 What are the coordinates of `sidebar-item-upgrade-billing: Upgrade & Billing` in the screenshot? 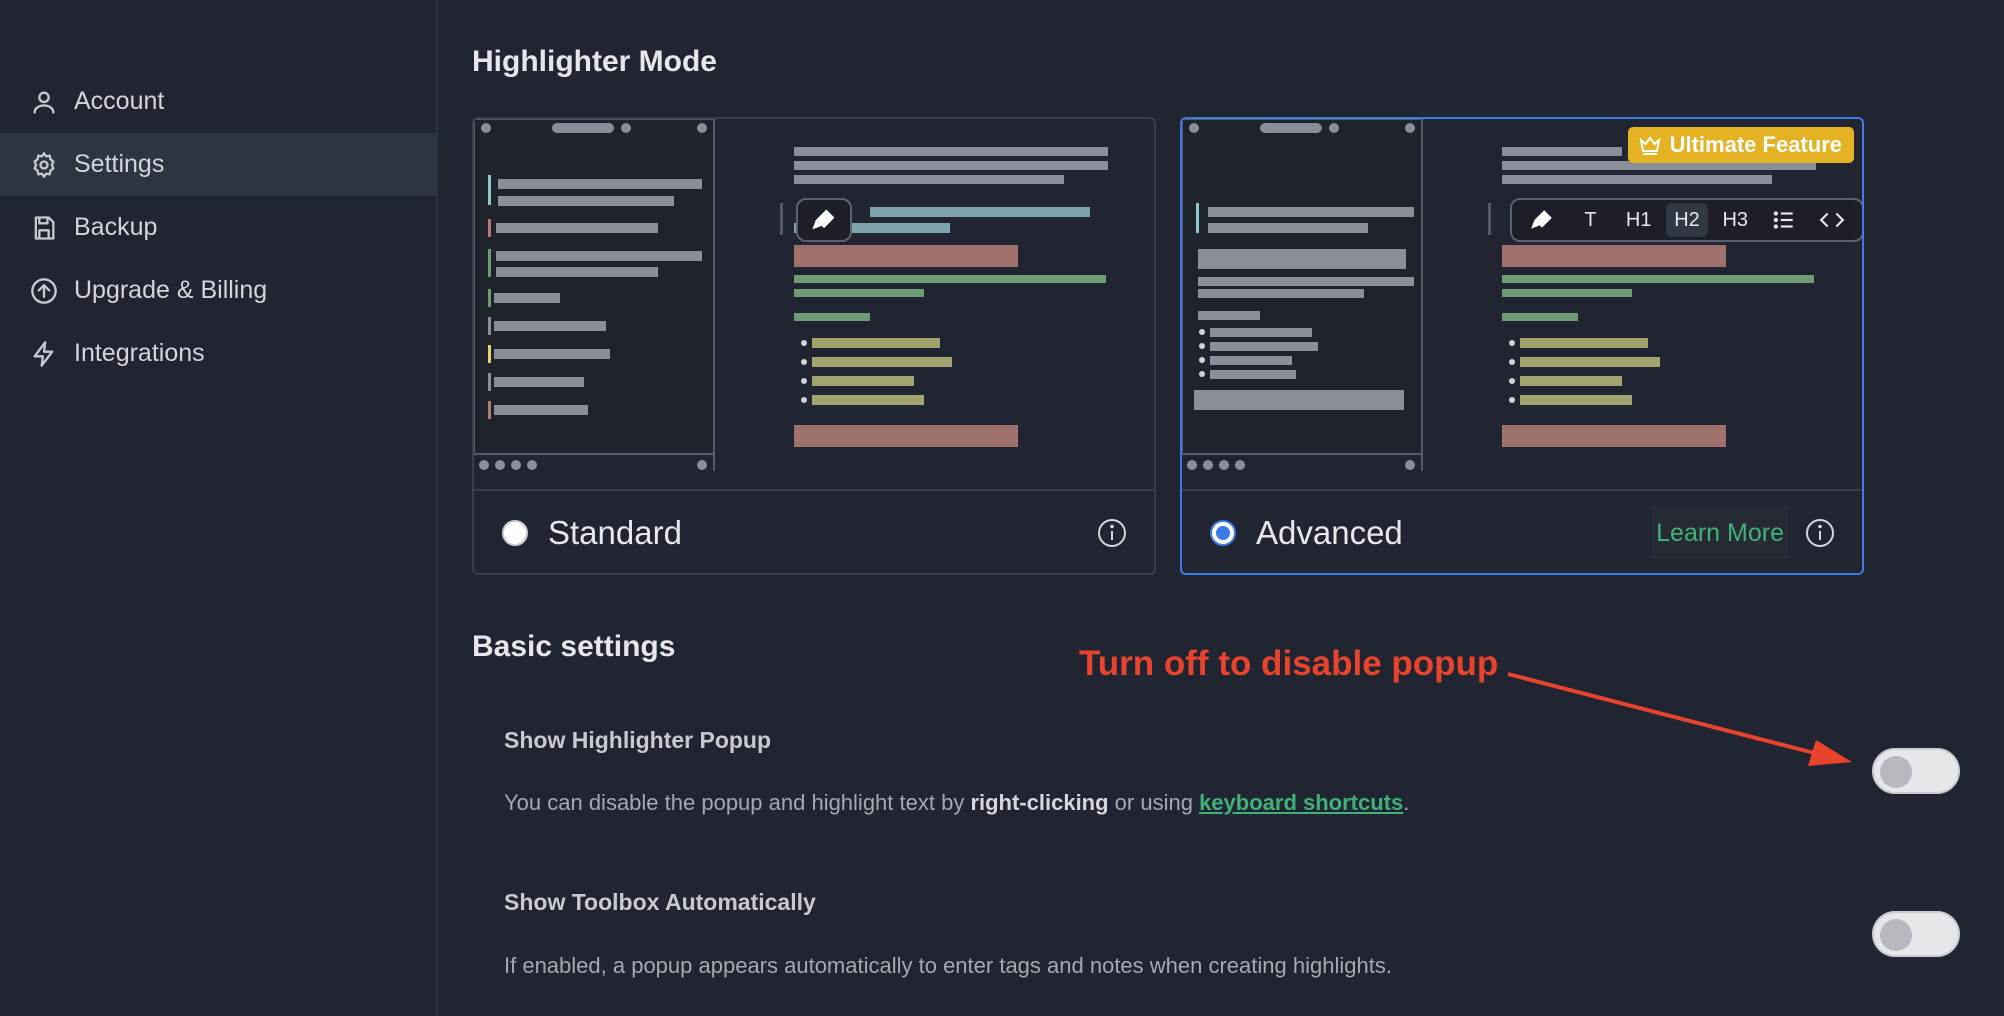 It's located at (219, 290).